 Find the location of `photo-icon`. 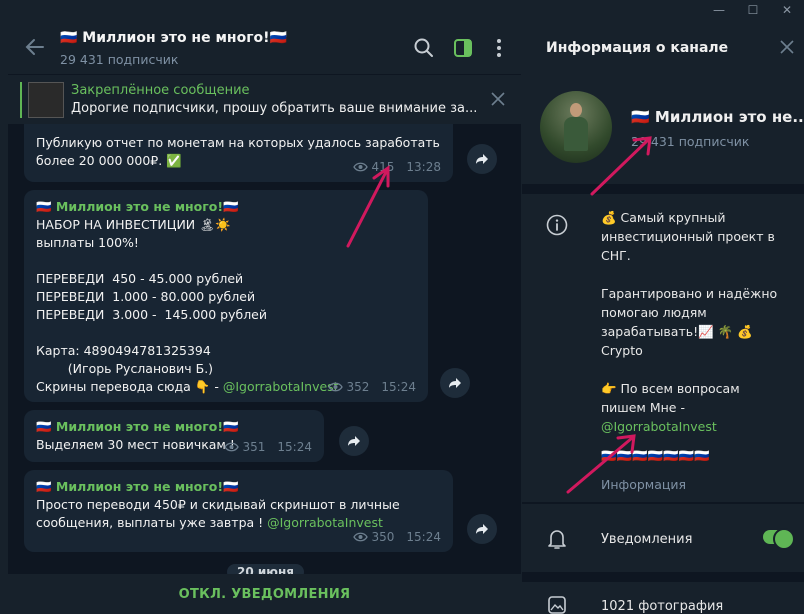

photo-icon is located at coordinates (557, 605).